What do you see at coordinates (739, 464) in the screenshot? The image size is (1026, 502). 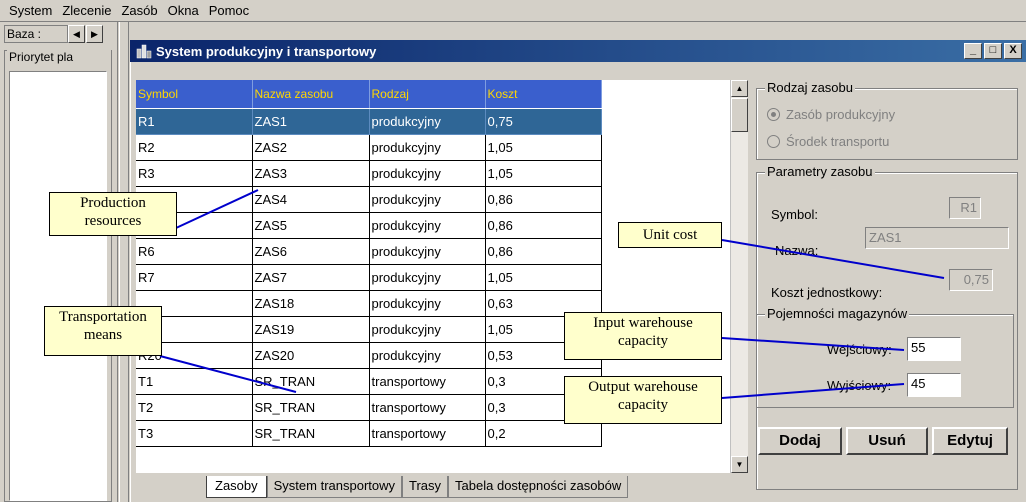 I see `scroll-down-icon: ▼` at bounding box center [739, 464].